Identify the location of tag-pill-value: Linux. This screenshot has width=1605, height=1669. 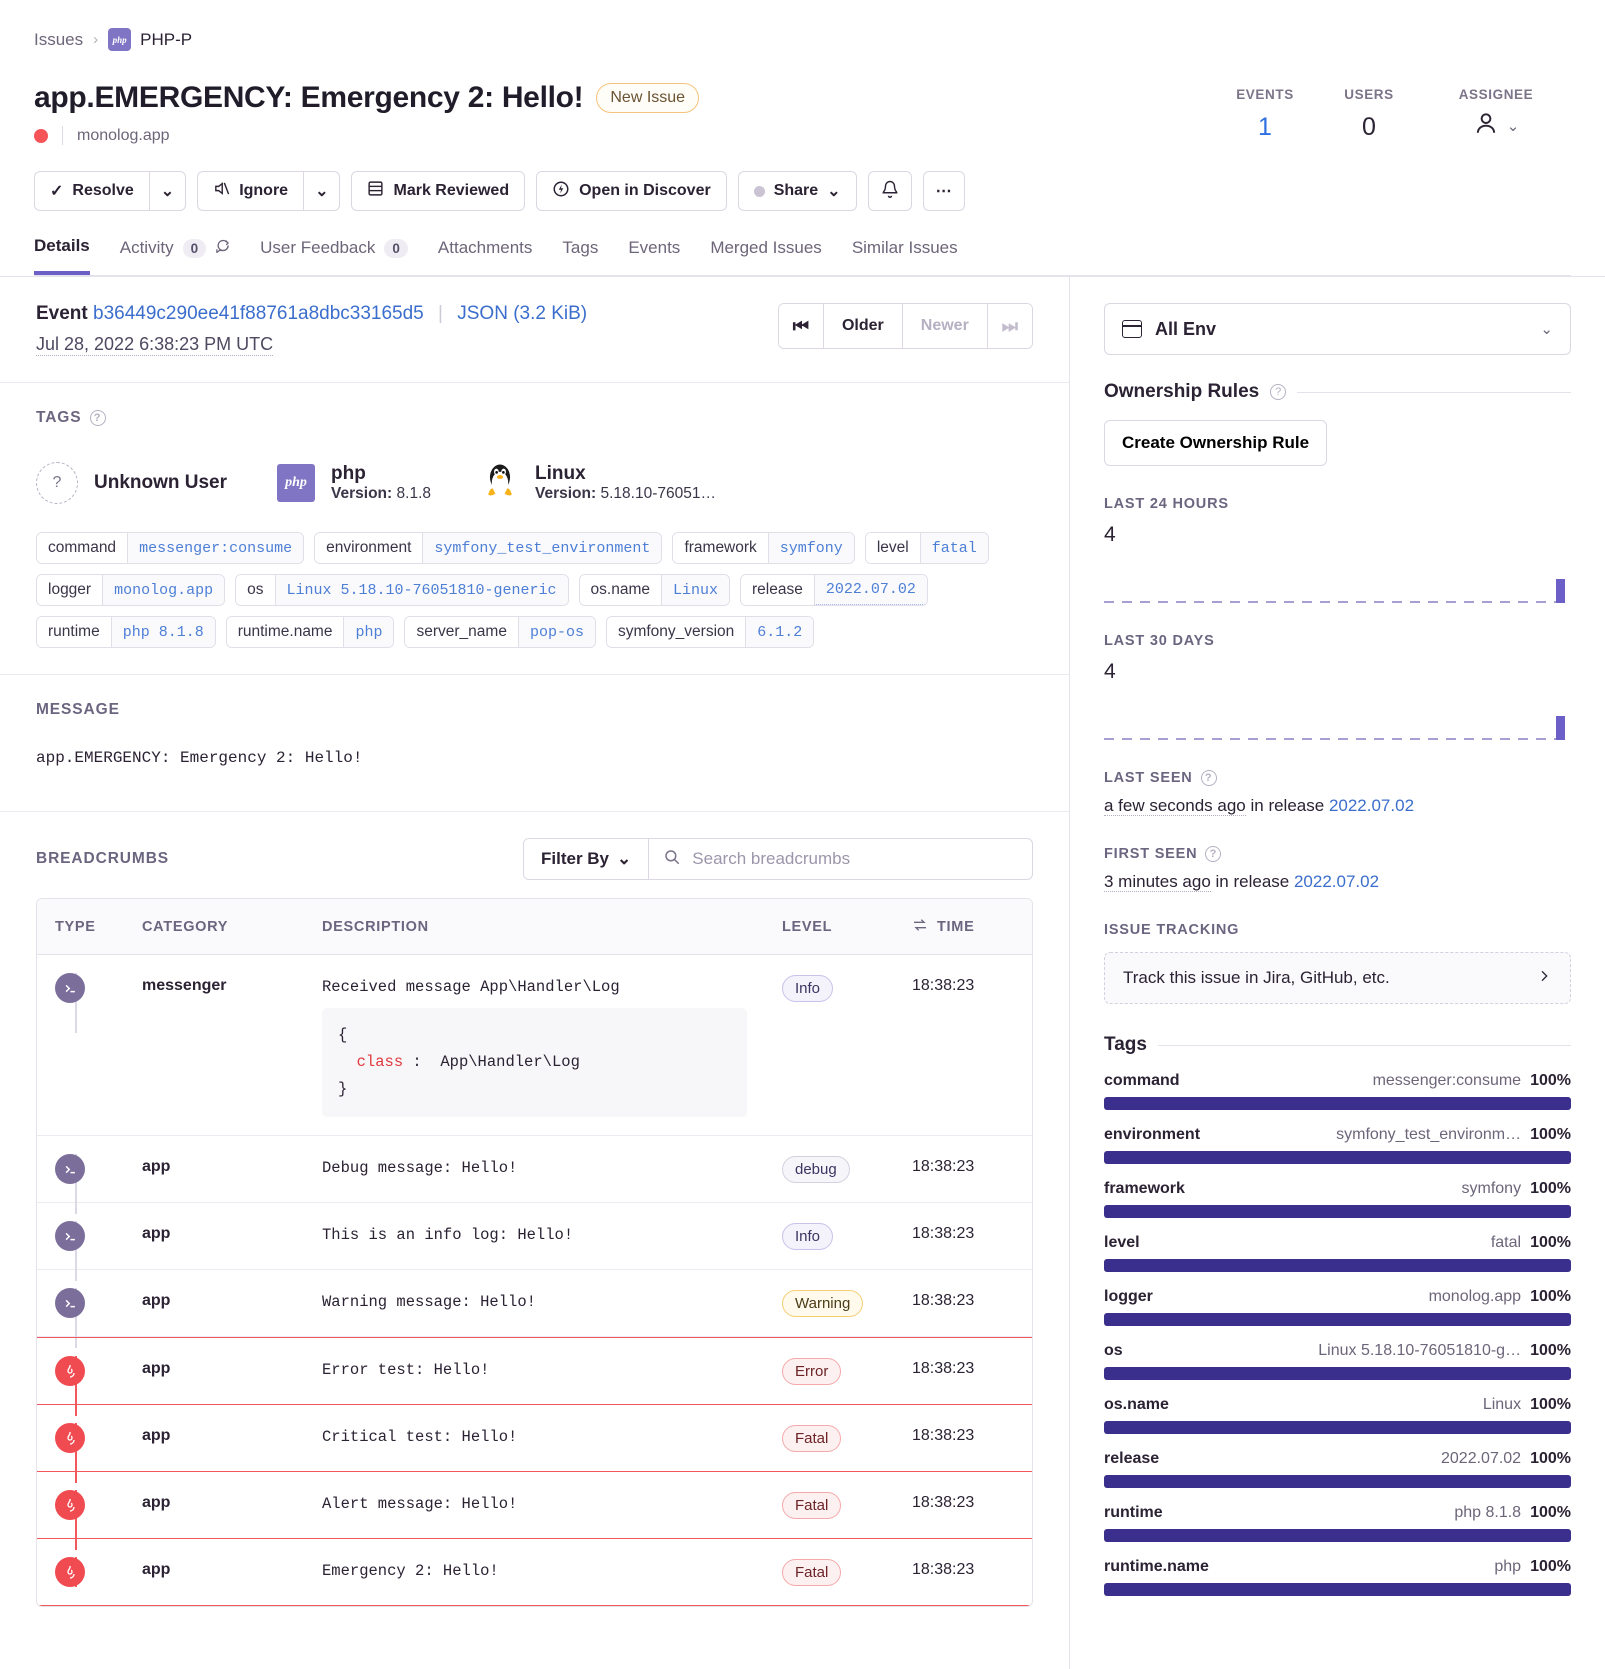
(695, 590).